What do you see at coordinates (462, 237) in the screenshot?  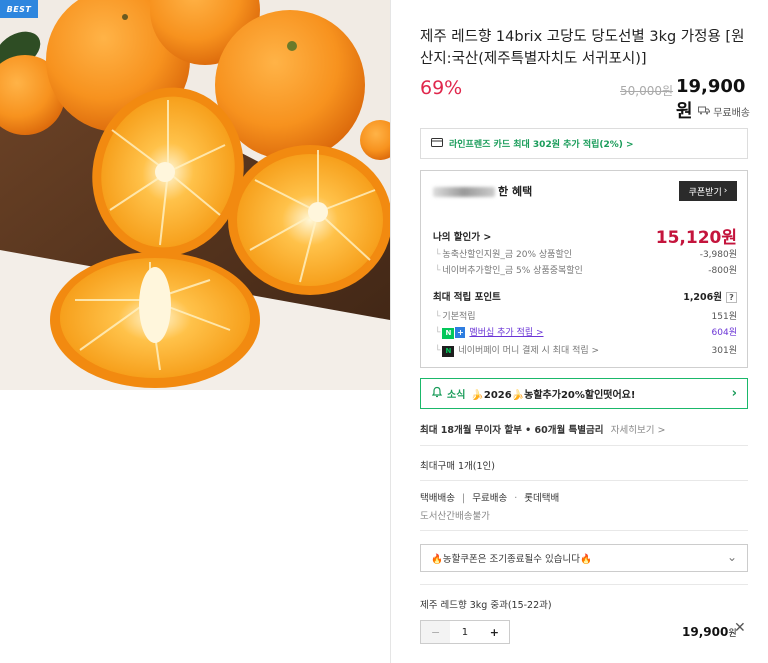 I see `my-discount-label: 나의 할인가 >` at bounding box center [462, 237].